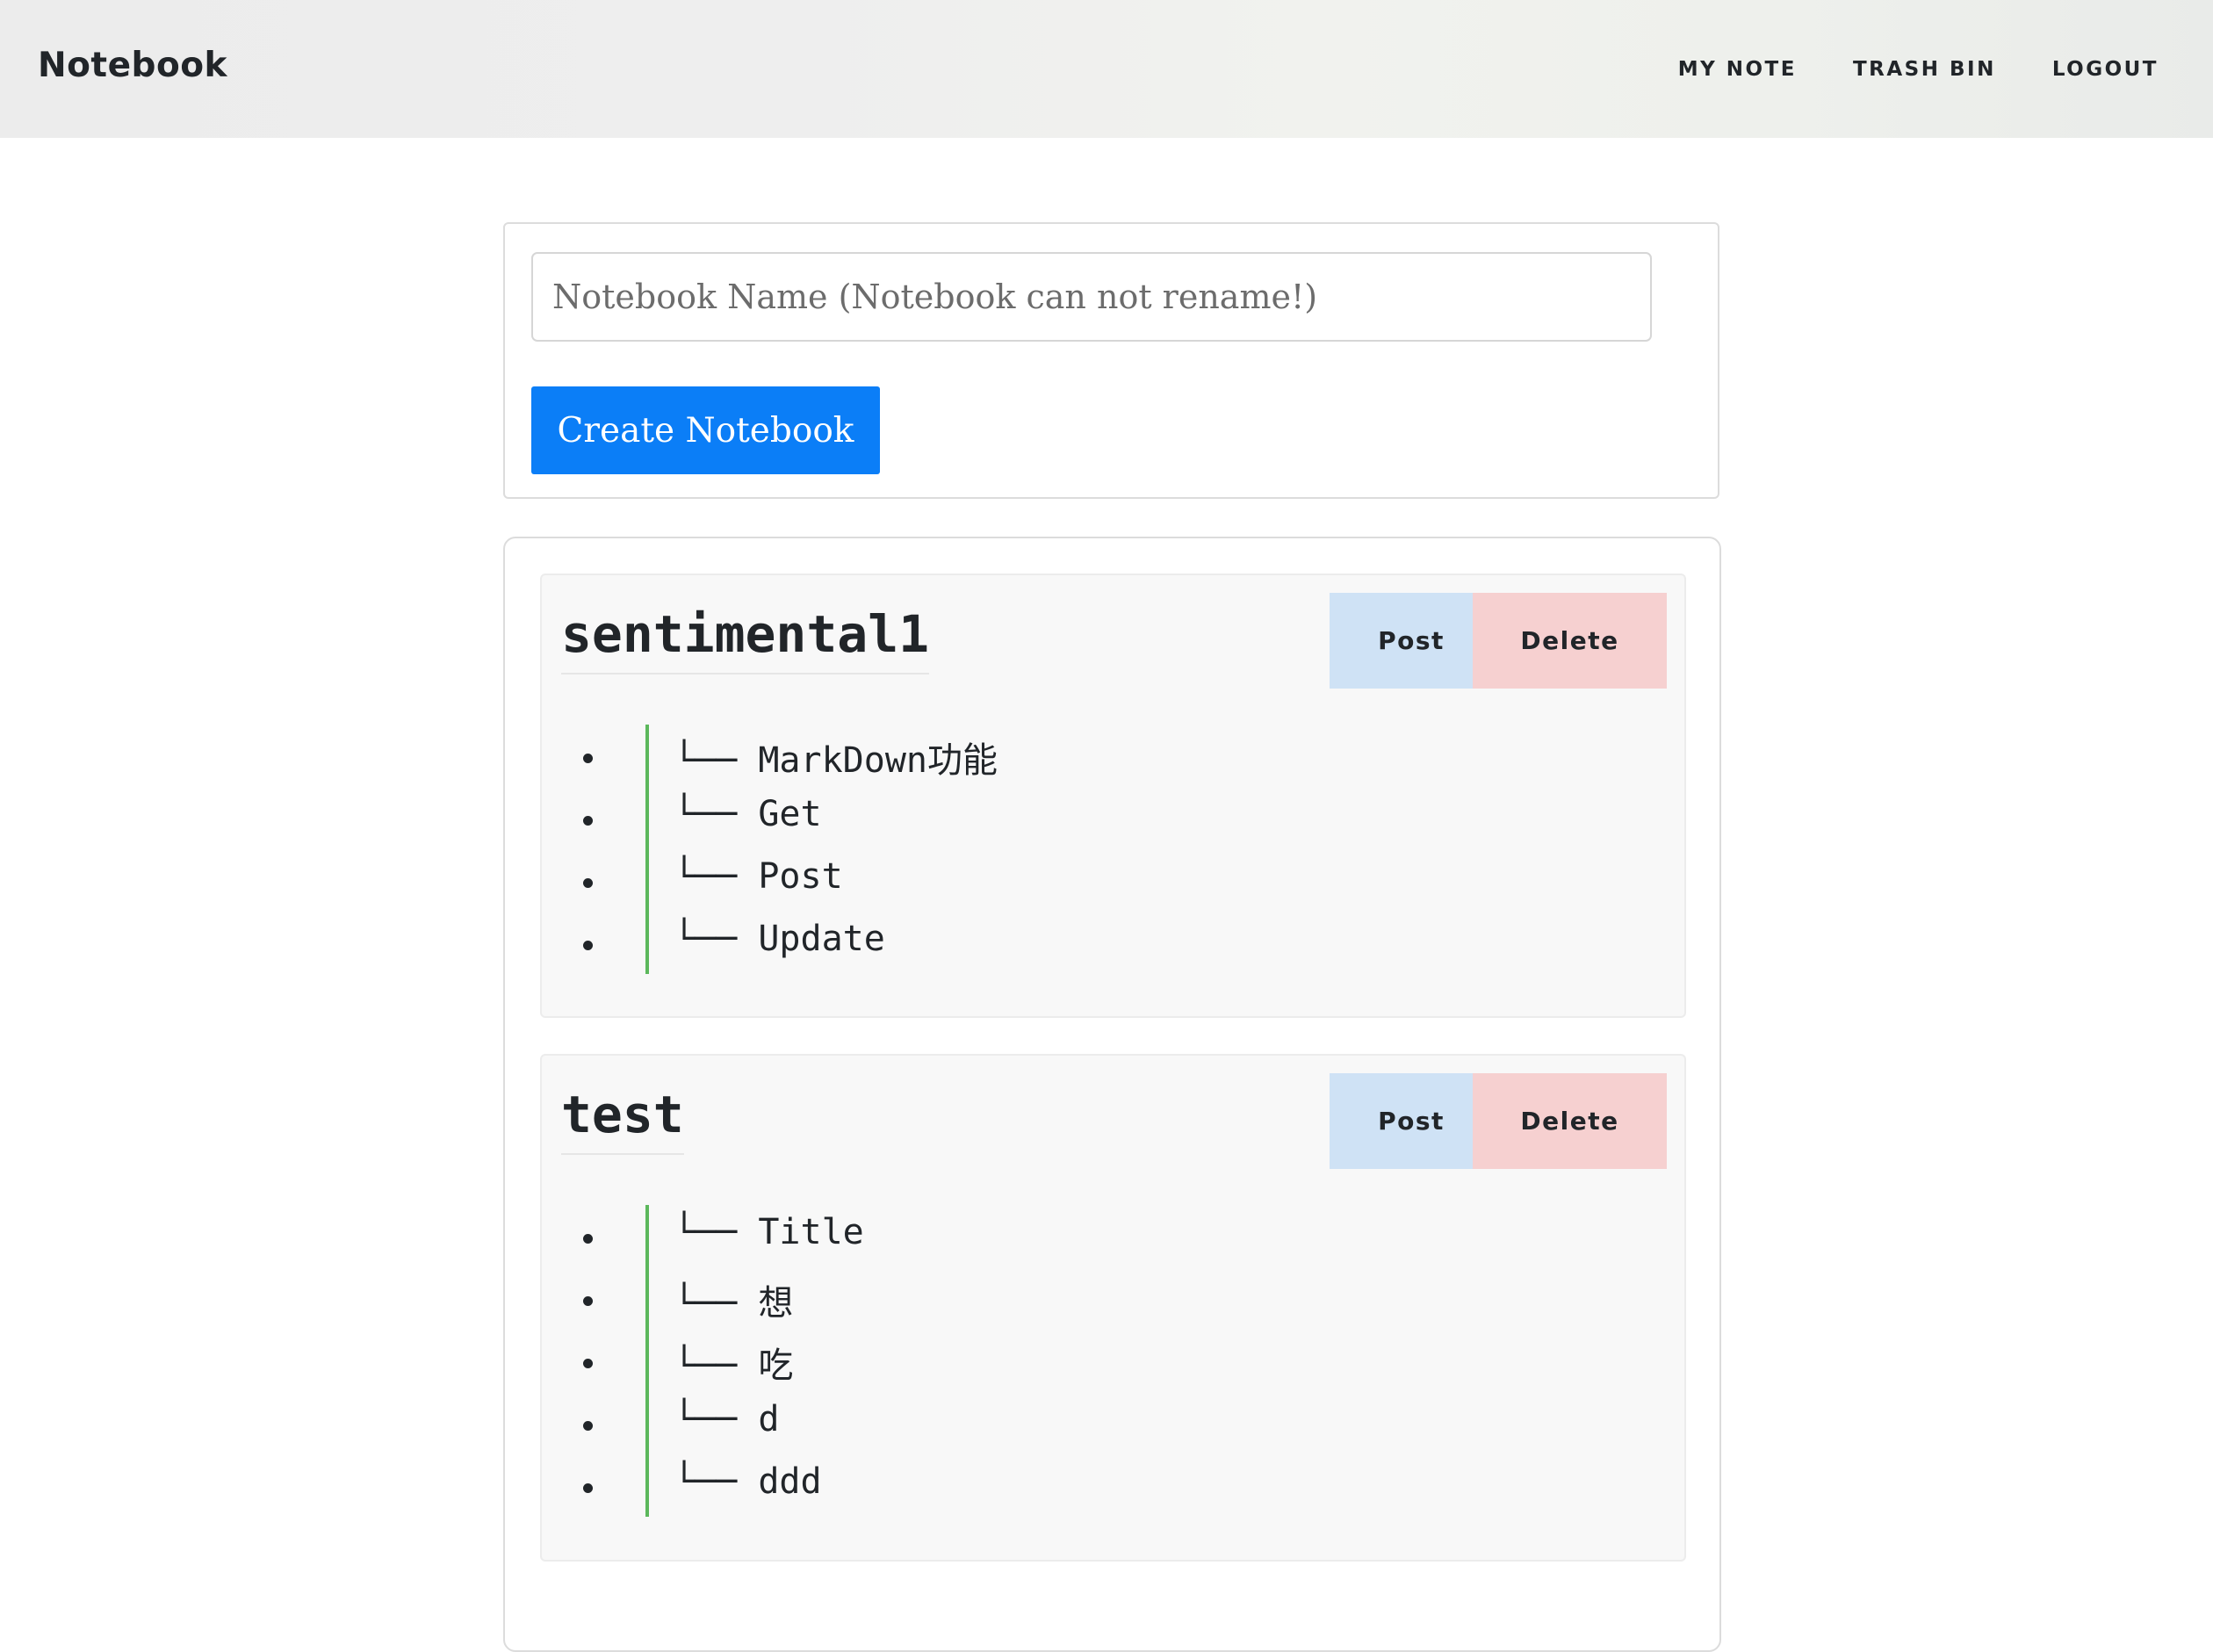 Image resolution: width=2213 pixels, height=1652 pixels. Describe the element at coordinates (769, 1419) in the screenshot. I see `note-title: d` at that location.